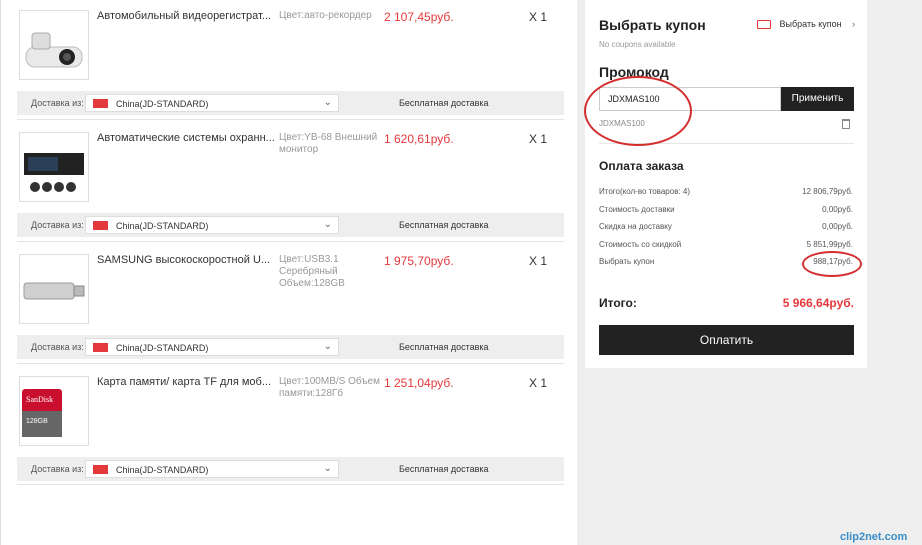 This screenshot has height=545, width=922. What do you see at coordinates (638, 111) in the screenshot?
I see `annotation-circle-promo` at bounding box center [638, 111].